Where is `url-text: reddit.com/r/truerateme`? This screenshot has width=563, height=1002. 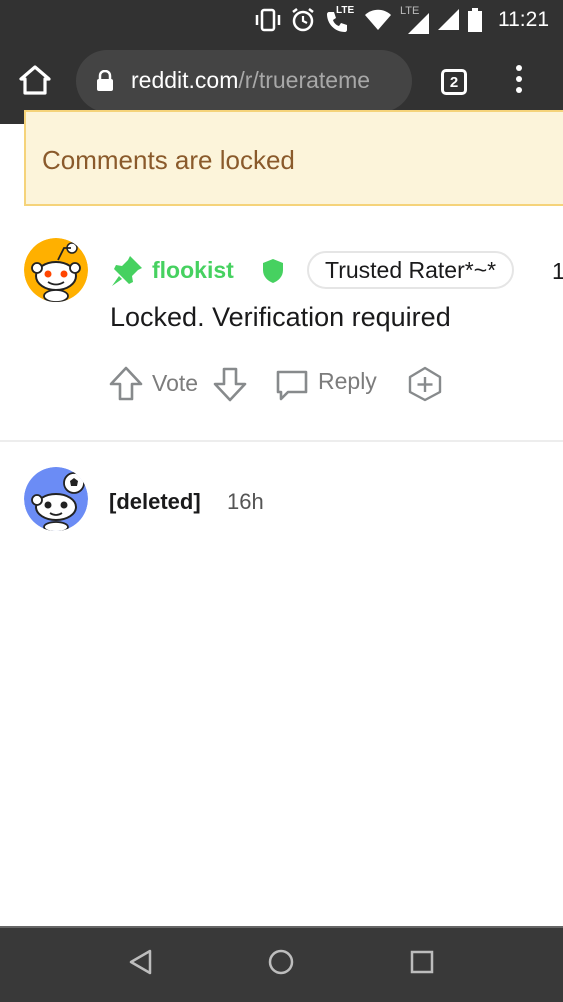
url-text: reddit.com/r/truerateme is located at coordinates (250, 80).